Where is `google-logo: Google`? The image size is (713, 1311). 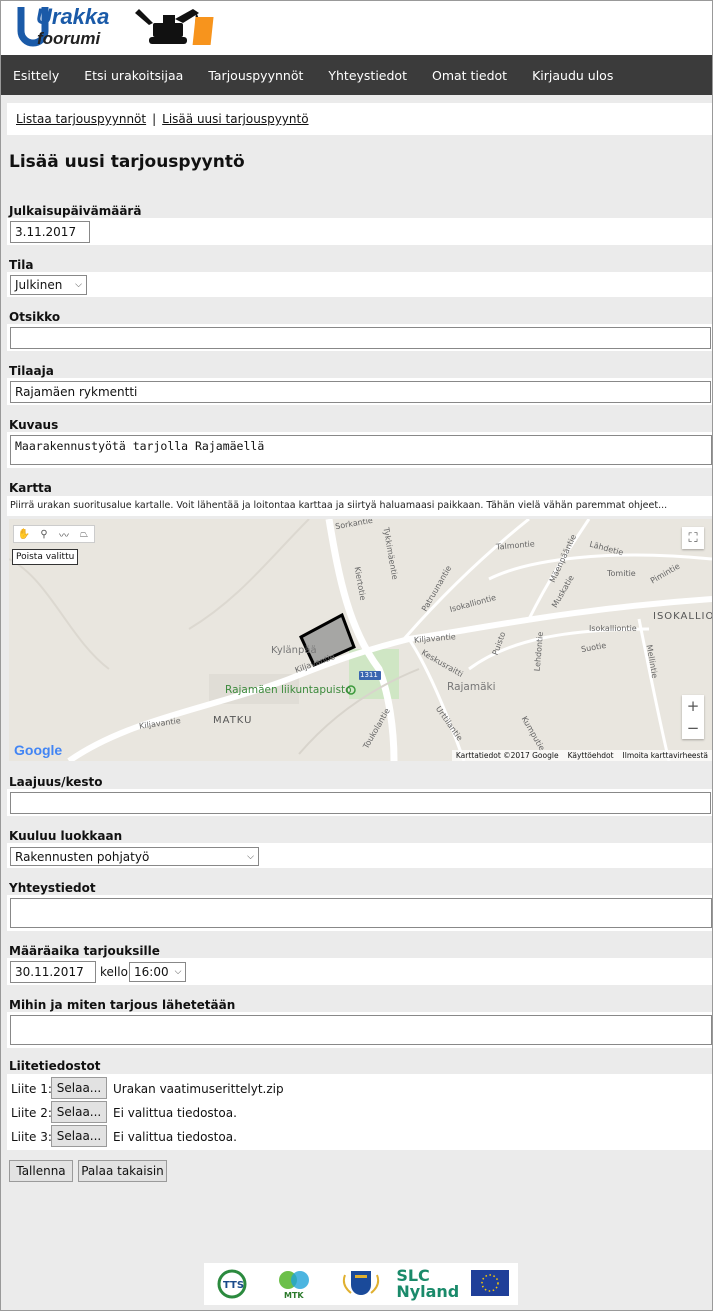 google-logo: Google is located at coordinates (38, 750).